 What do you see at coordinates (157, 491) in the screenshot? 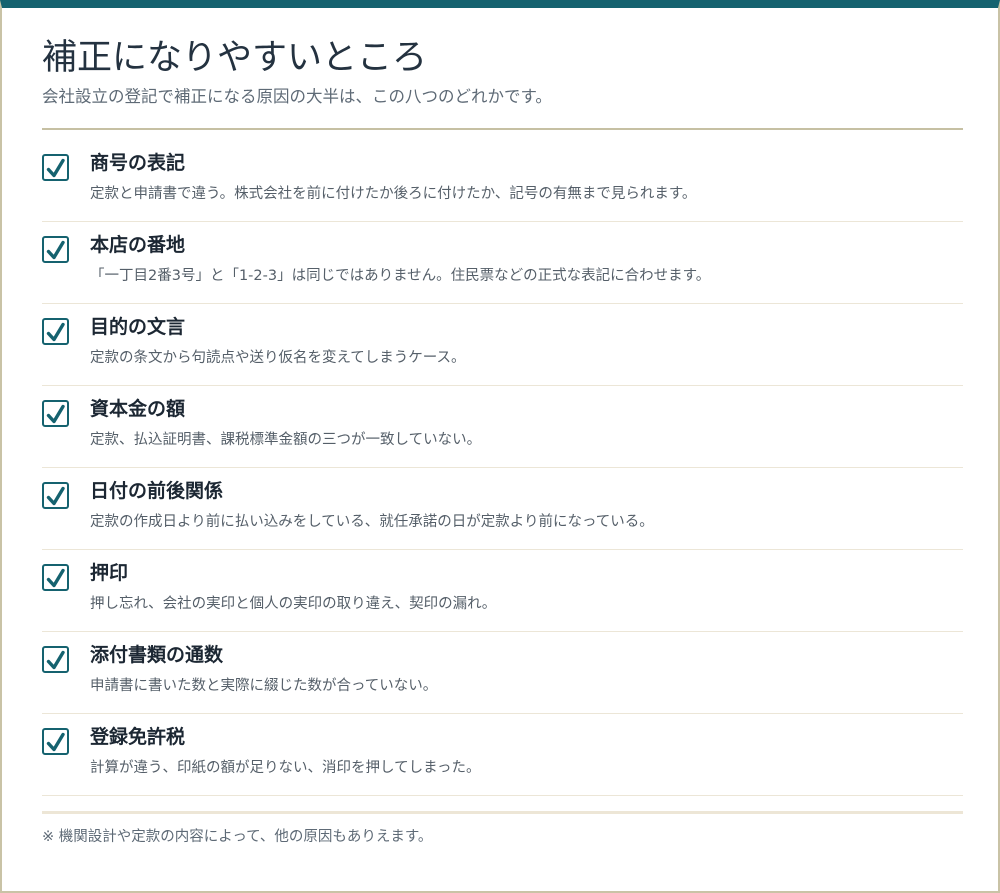
I see `checklist-item-title: 日付の前後関係` at bounding box center [157, 491].